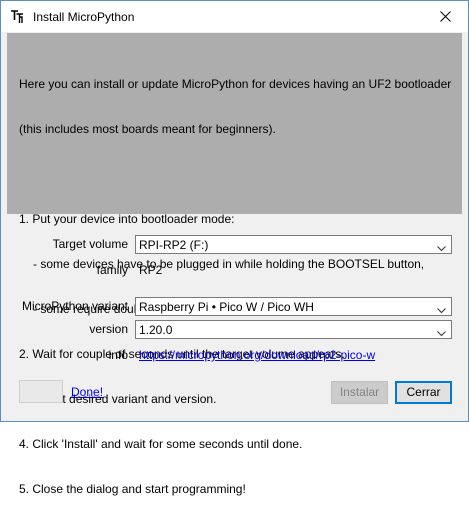 The image size is (469, 527). What do you see at coordinates (156, 330) in the screenshot?
I see `version-value: 1.20.0` at bounding box center [156, 330].